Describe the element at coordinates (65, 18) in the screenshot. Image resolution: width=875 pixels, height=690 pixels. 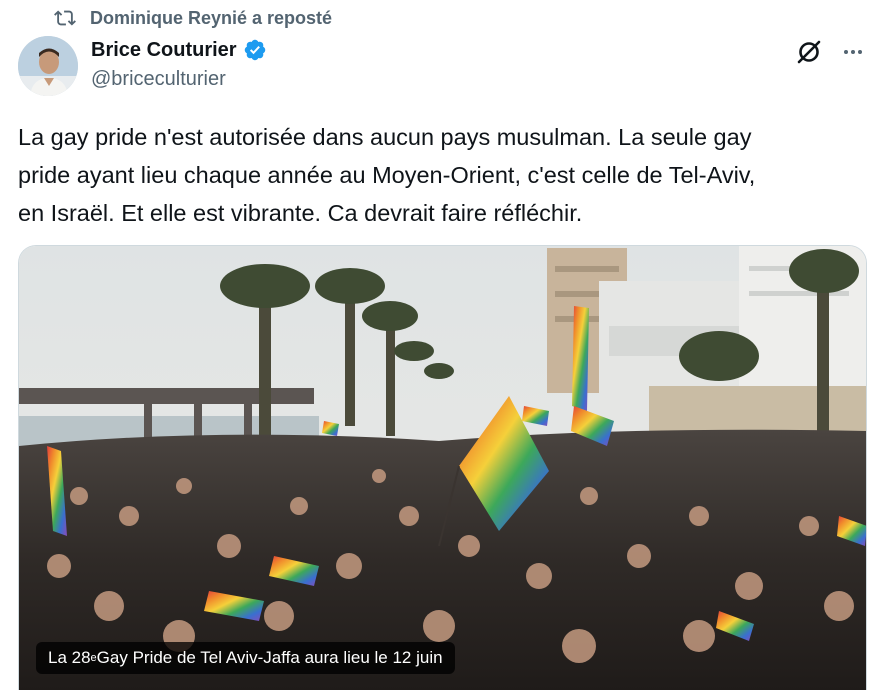
I see `repost-icon` at that location.